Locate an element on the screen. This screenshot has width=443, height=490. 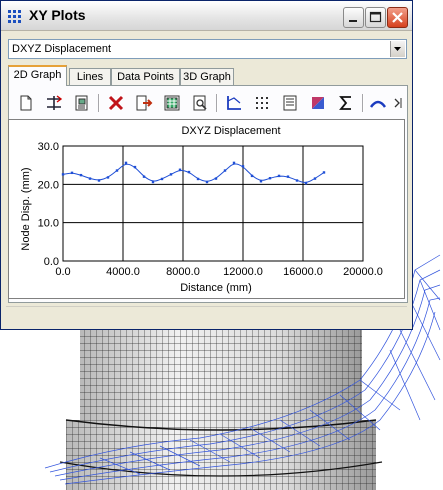
y-tick-label: 0.0 is located at coordinates (51, 262).